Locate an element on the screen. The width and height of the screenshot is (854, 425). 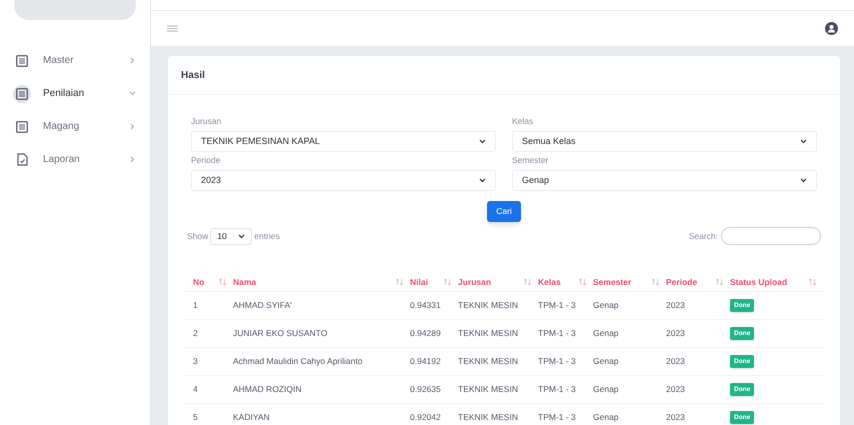
sidebar-item: Laporan is located at coordinates (75, 159).